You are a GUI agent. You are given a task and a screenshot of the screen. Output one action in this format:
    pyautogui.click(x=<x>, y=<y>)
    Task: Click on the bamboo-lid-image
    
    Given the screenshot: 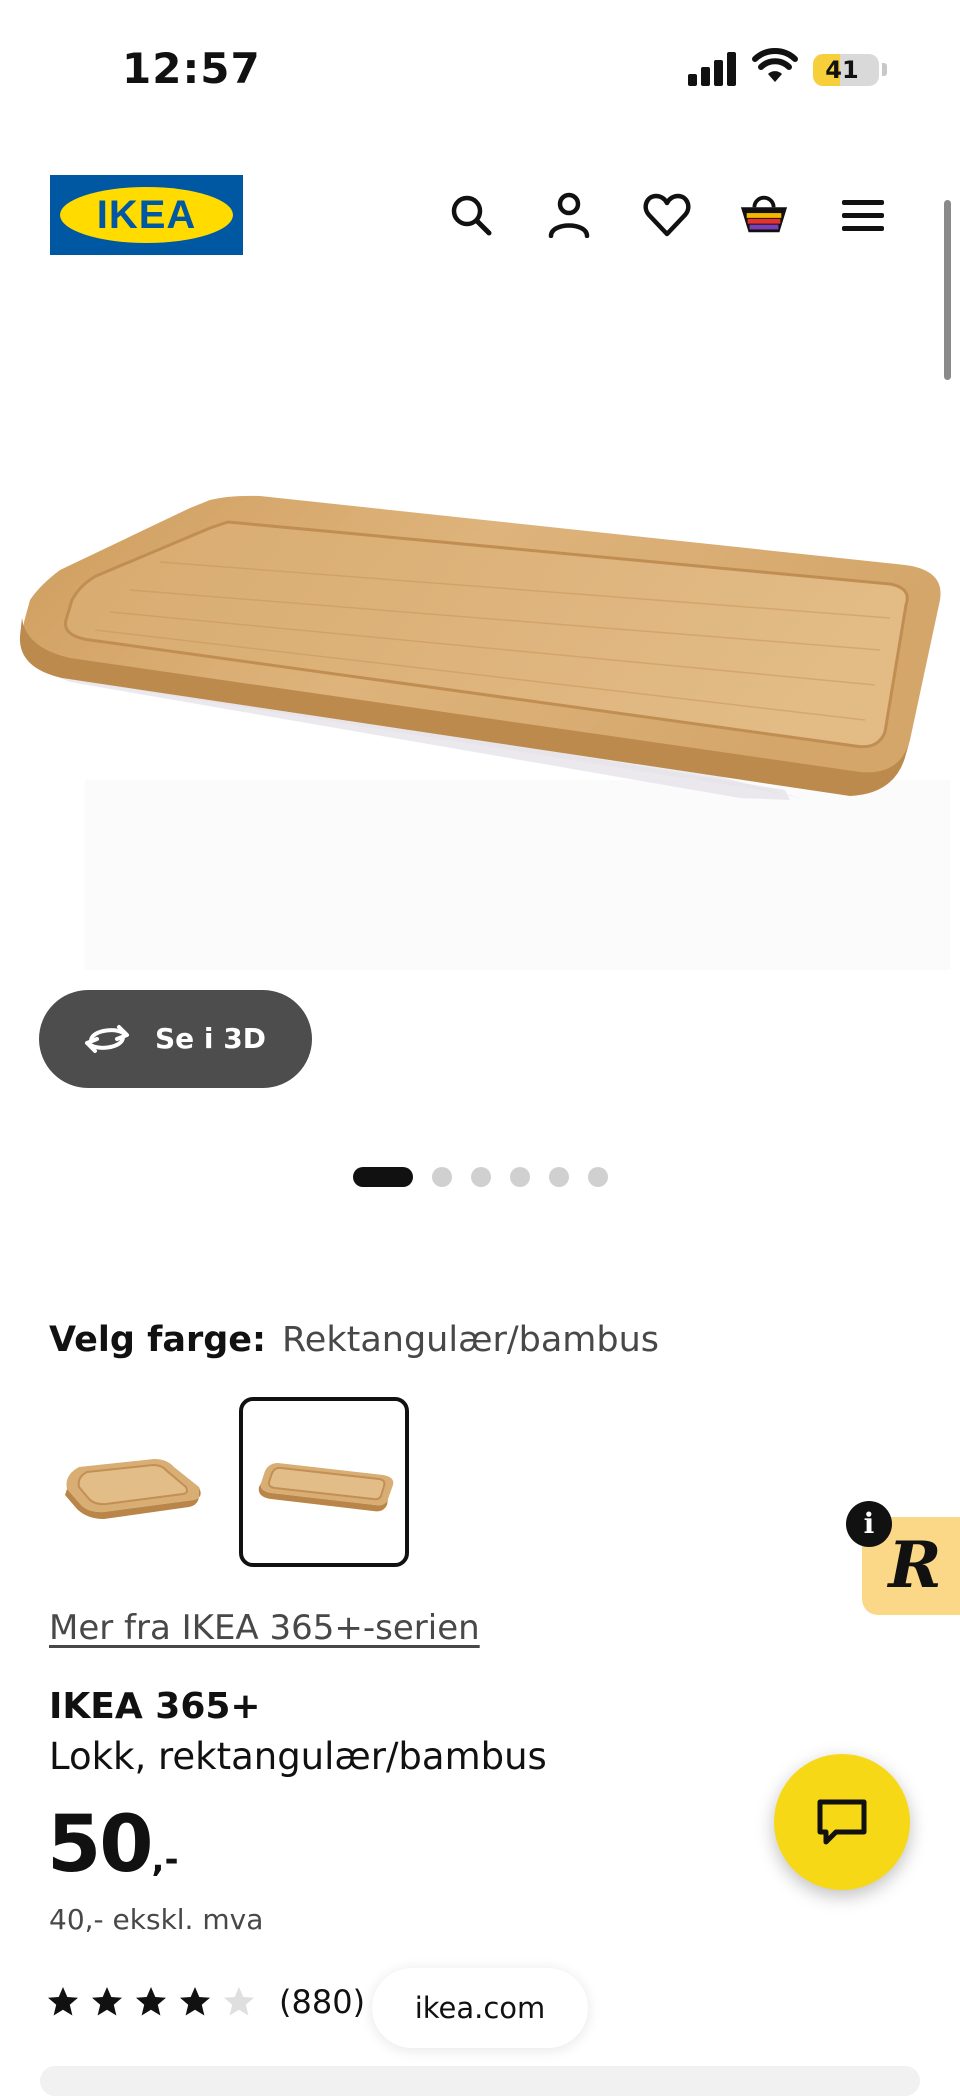 What is the action you would take?
    pyautogui.click(x=480, y=647)
    